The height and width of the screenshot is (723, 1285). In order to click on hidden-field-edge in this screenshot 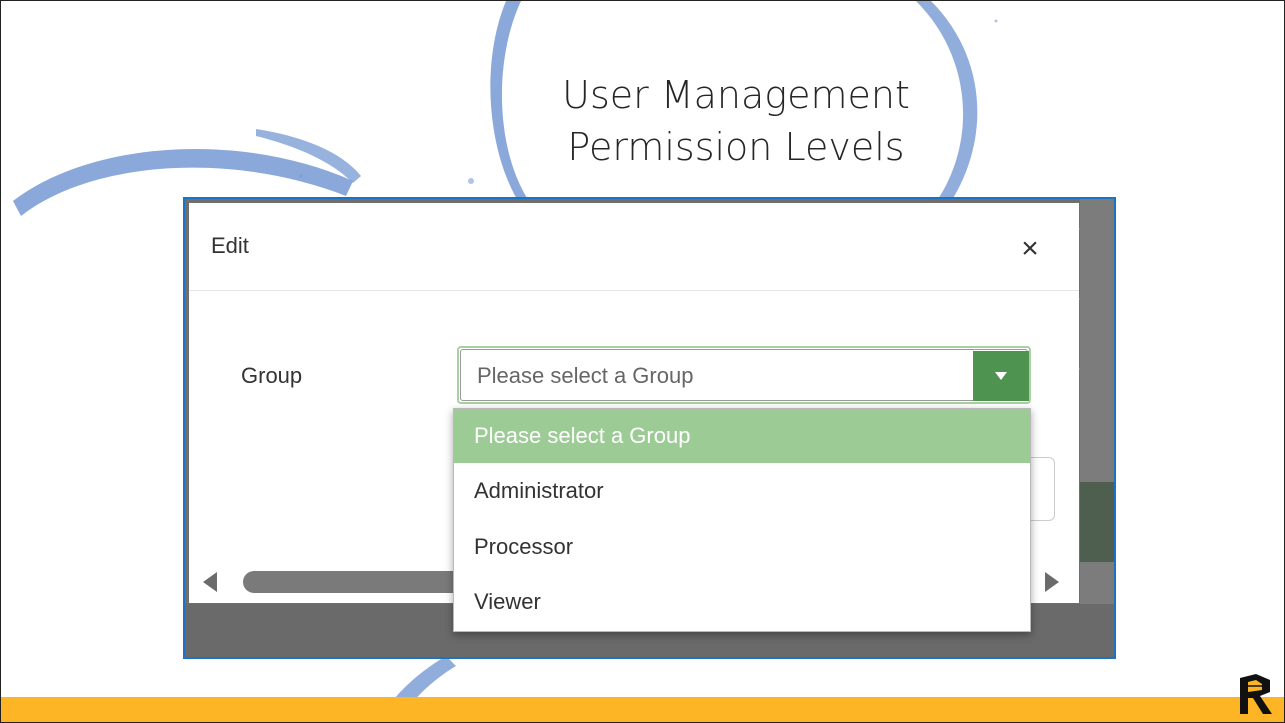, I will do `click(1043, 489)`.